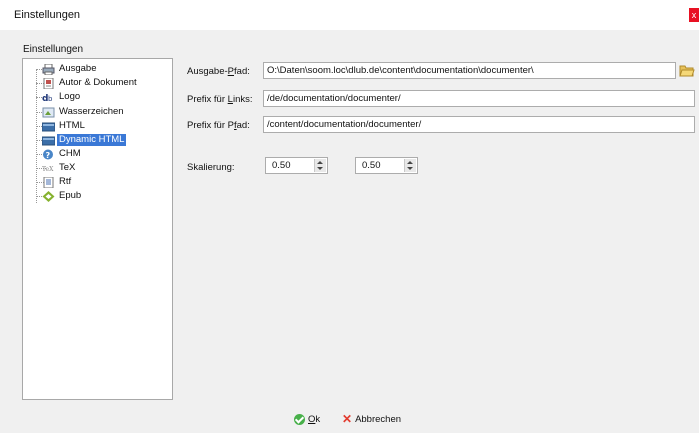 This screenshot has width=699, height=433. Describe the element at coordinates (378, 419) in the screenshot. I see `cancel-label: Abbrechen` at that location.